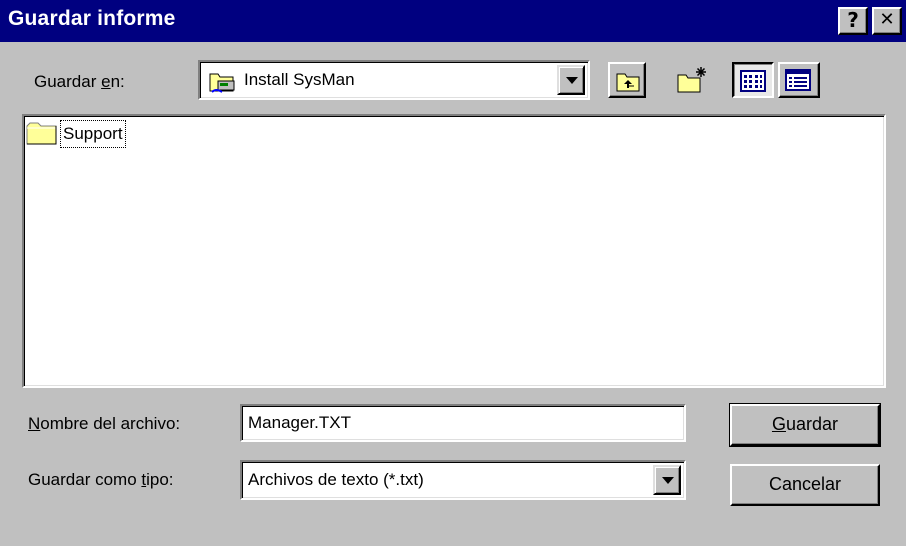 This screenshot has width=906, height=546. What do you see at coordinates (79, 81) in the screenshot?
I see `save-in-label: Guardar en:` at bounding box center [79, 81].